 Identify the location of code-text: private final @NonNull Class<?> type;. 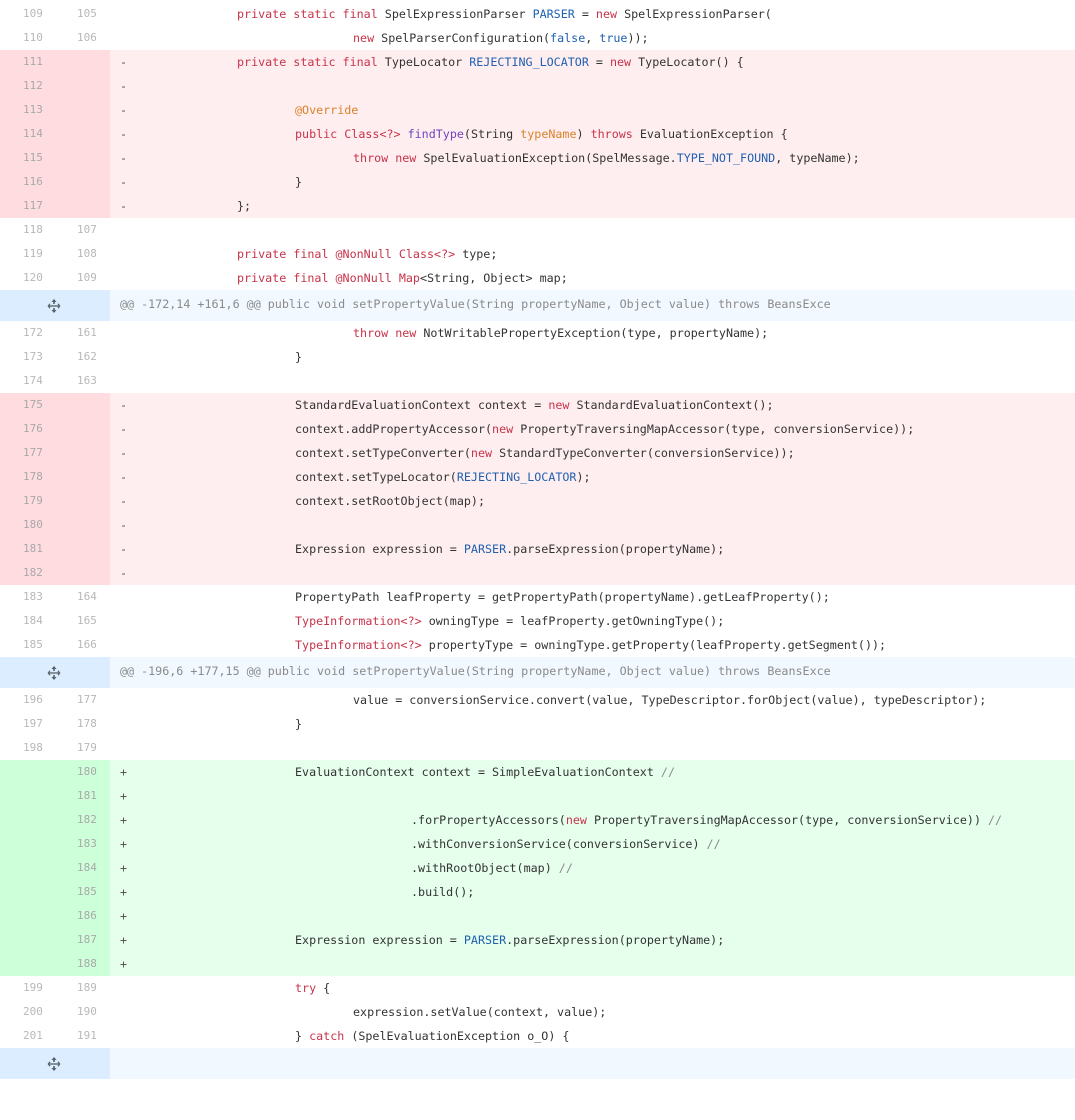
(367, 254).